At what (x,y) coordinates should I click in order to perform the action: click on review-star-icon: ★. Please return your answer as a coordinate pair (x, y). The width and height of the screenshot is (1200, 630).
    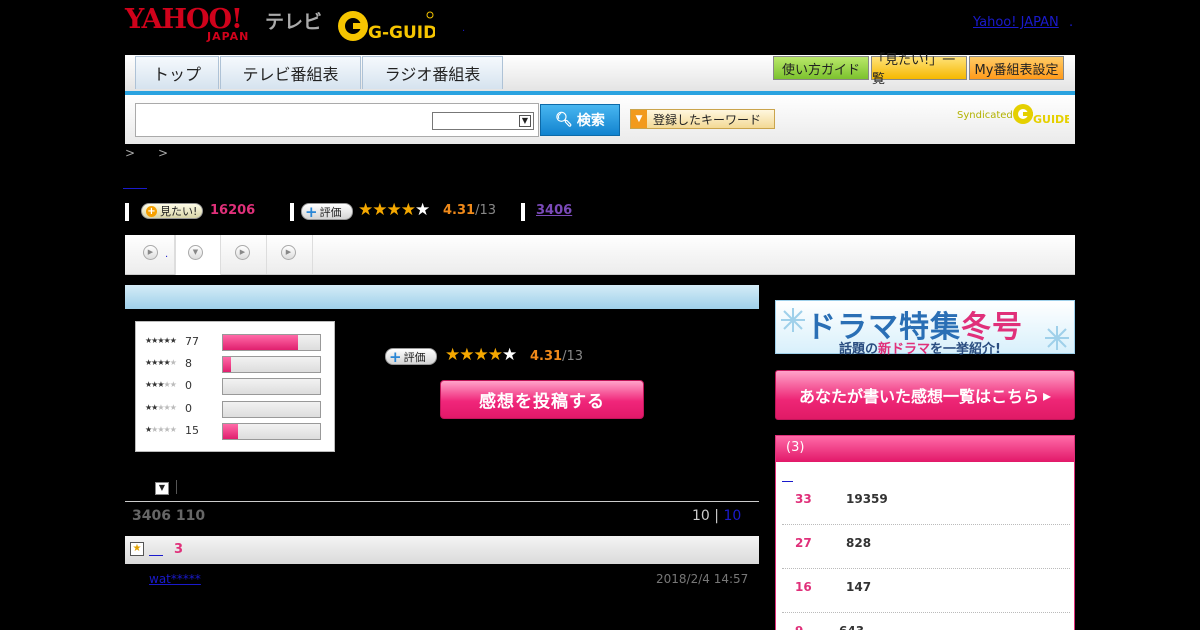
    Looking at the image, I should click on (137, 549).